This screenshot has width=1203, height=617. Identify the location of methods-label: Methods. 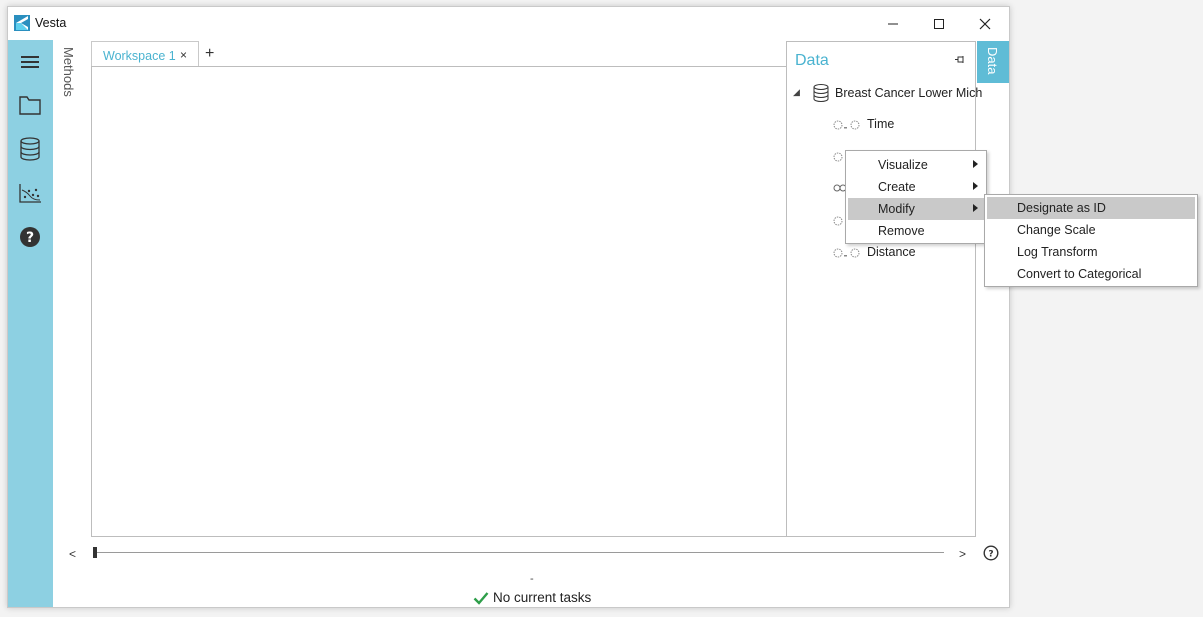
(68, 72).